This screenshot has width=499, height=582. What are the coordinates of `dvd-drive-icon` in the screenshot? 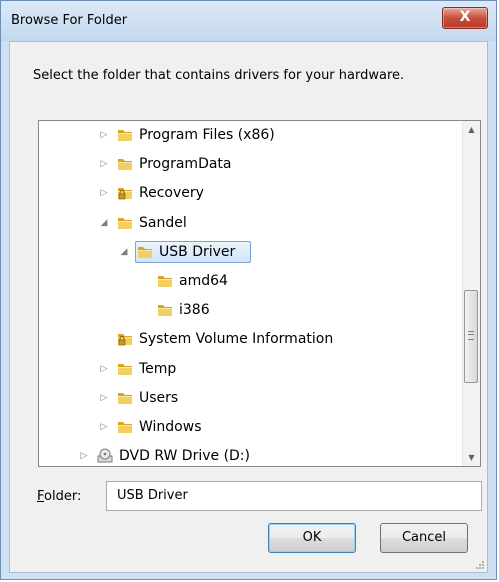 It's located at (105, 456).